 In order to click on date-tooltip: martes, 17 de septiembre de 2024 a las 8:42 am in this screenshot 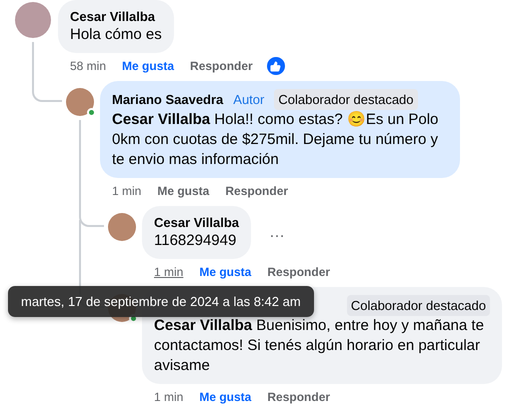, I will do `click(161, 301)`.